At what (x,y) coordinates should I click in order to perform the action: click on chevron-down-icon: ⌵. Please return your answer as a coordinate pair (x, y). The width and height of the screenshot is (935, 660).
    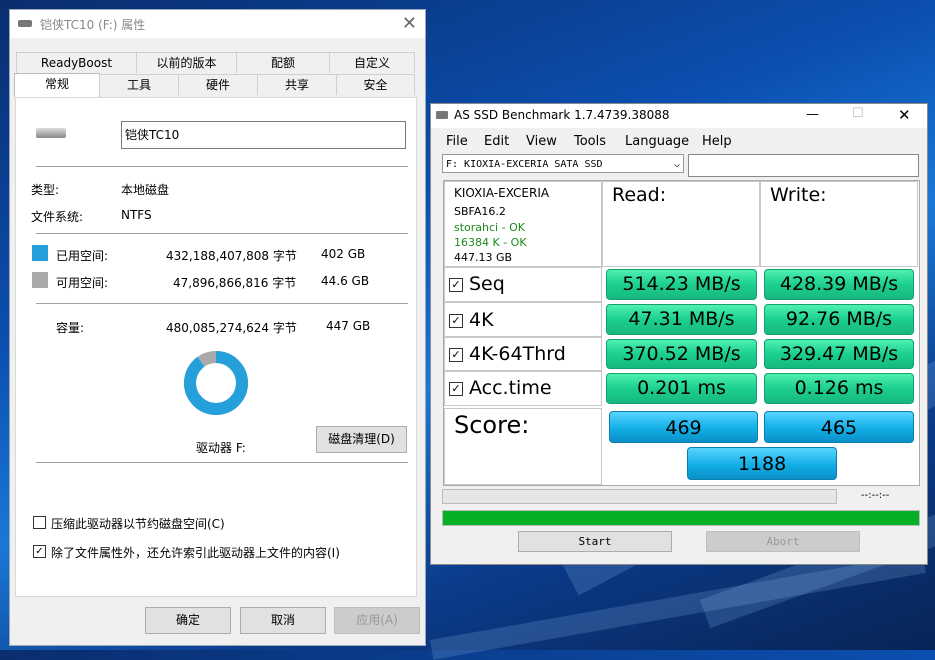
    Looking at the image, I should click on (676, 164).